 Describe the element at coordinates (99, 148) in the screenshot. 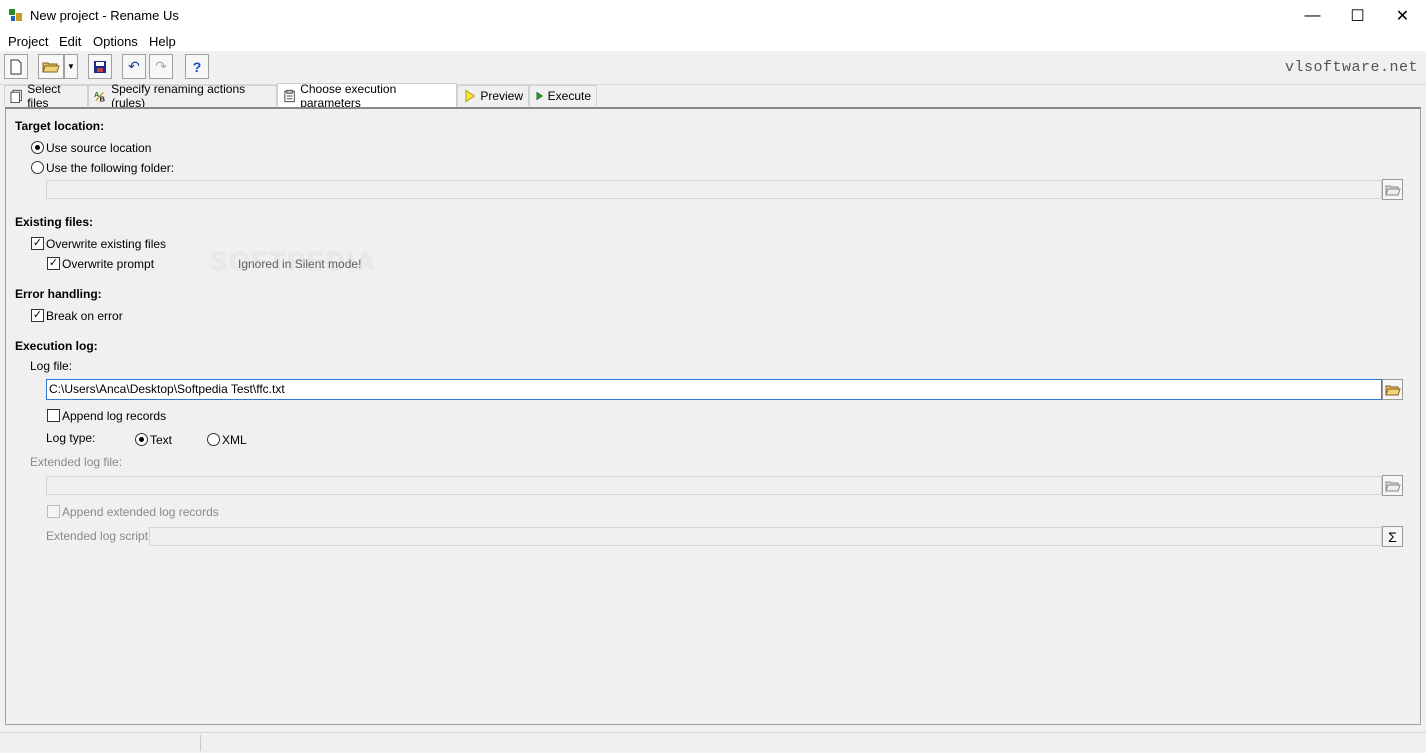

I see `use-source-label: Use source location` at that location.